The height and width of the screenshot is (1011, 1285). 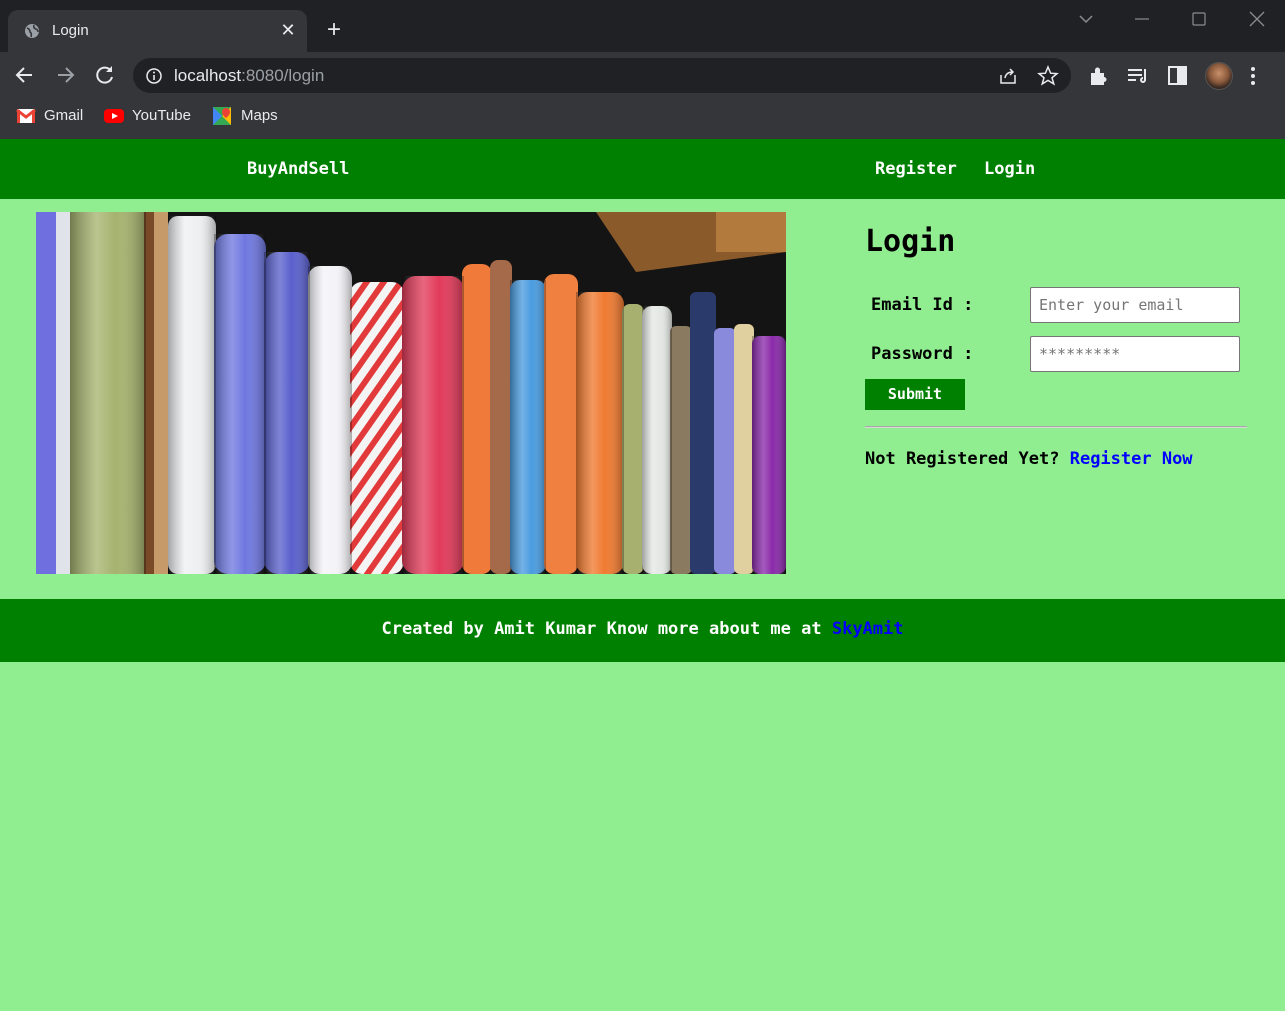 I want to click on close-tab-icon: ✕, so click(x=288, y=30).